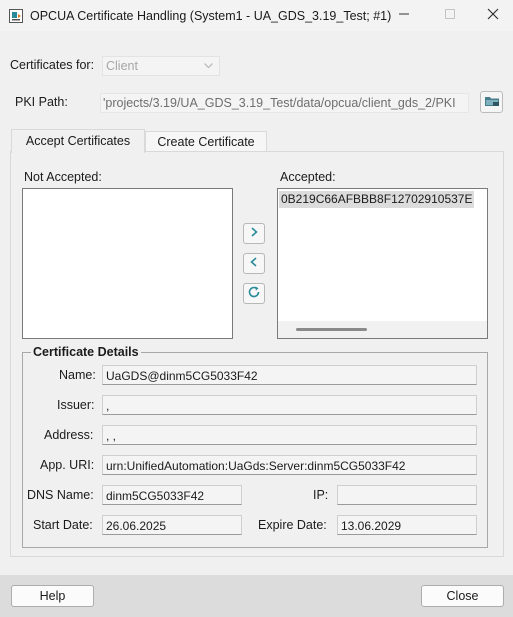 The width and height of the screenshot is (513, 617). What do you see at coordinates (86, 352) in the screenshot?
I see `certificate-details-title: Certificate Details` at bounding box center [86, 352].